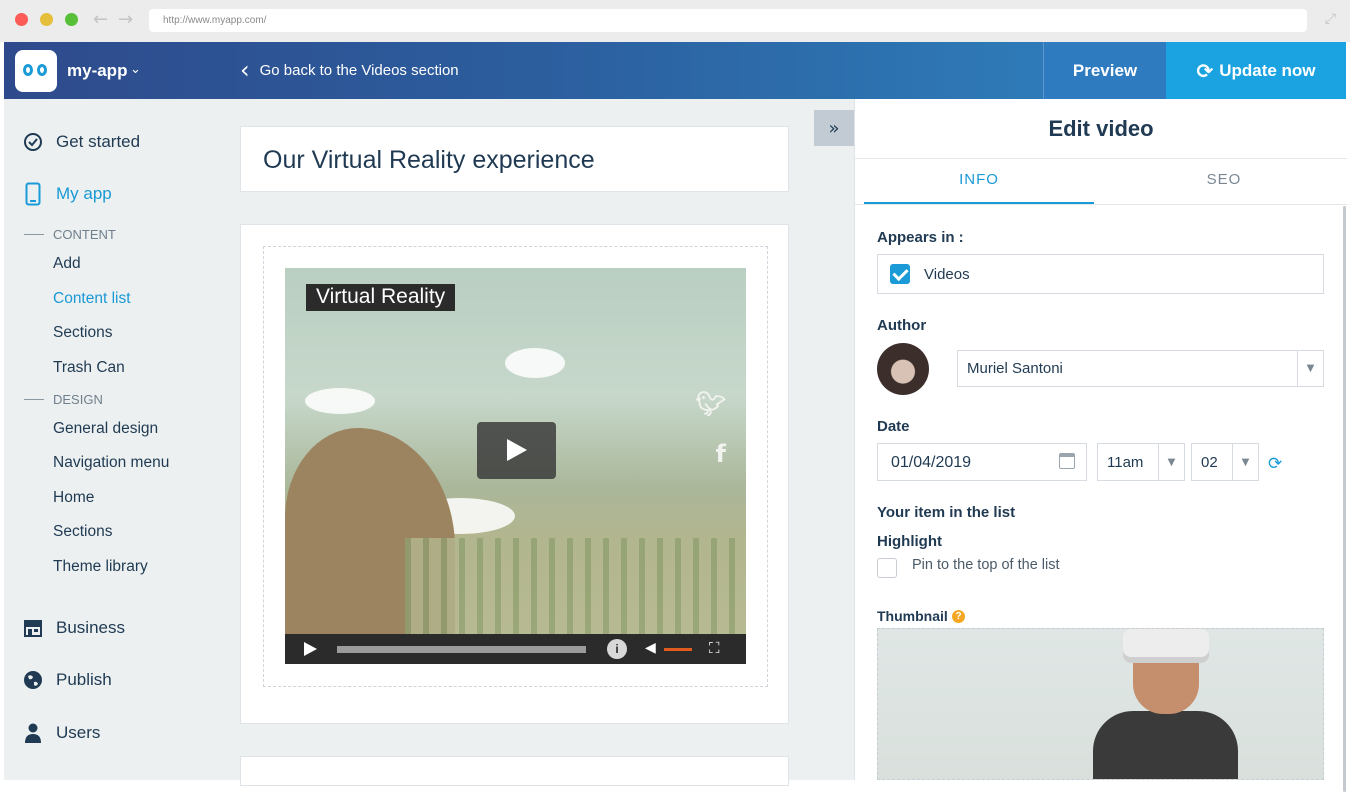 This screenshot has width=1350, height=792. I want to click on sidebar-item-label: Publish, so click(84, 679).